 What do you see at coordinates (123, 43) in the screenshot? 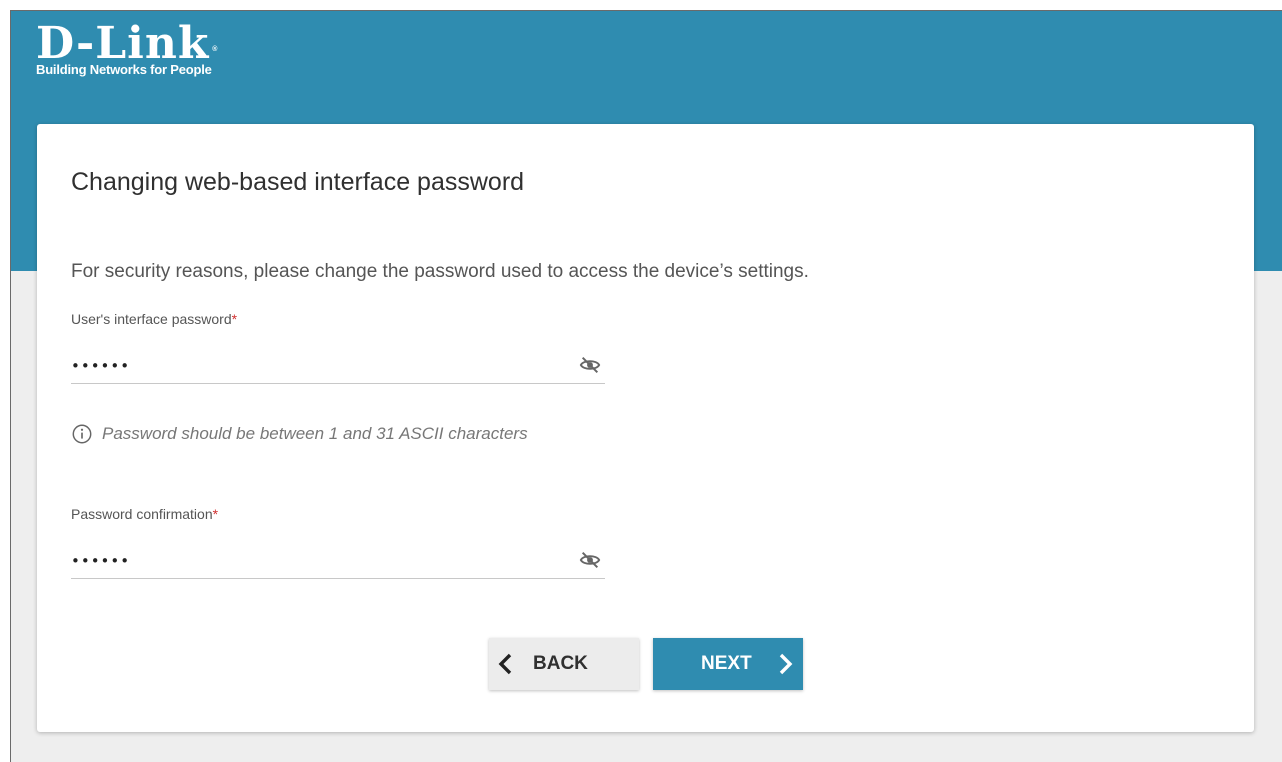
I see `logo-name: D-Link` at bounding box center [123, 43].